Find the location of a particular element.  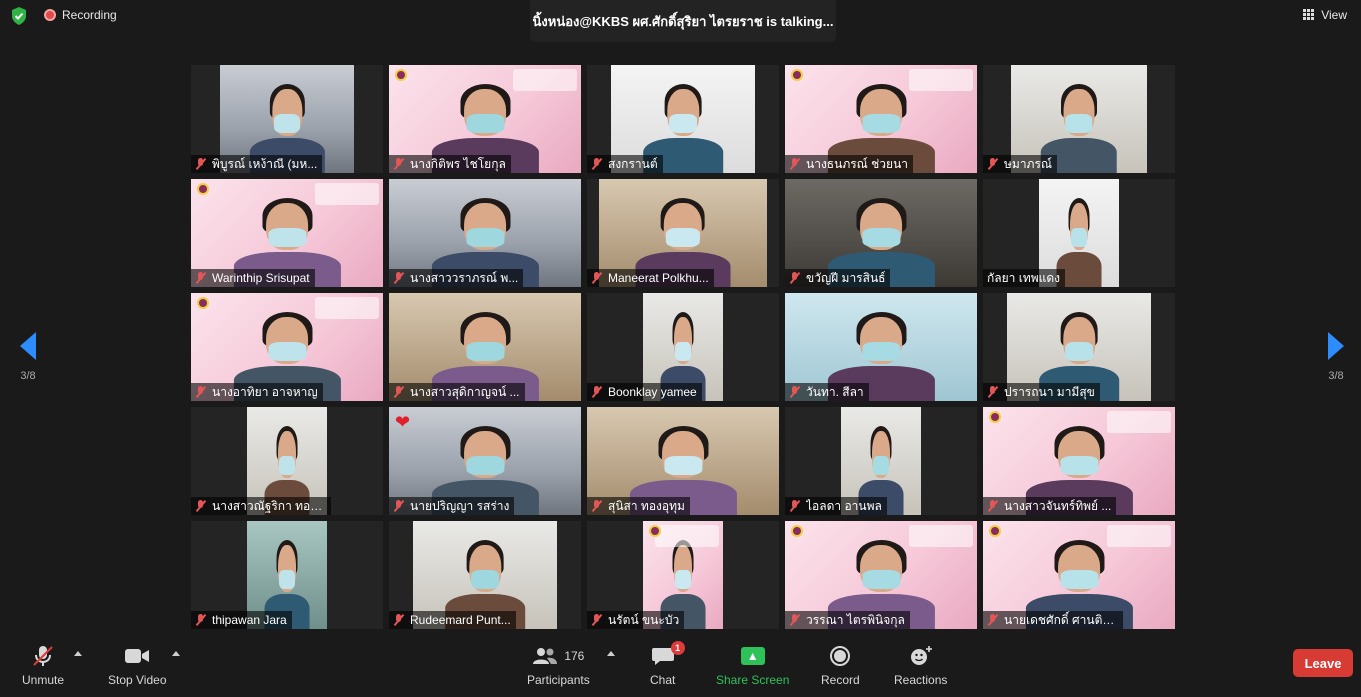

participant-tile: ปรารถนา มามีสุข is located at coordinates (1079, 347).